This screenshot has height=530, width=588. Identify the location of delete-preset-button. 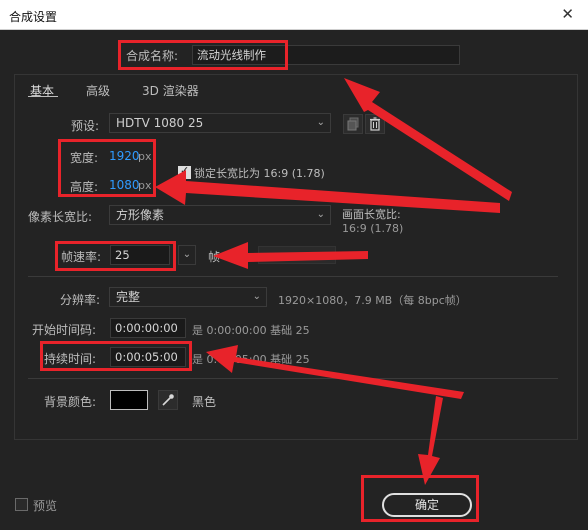
(375, 124).